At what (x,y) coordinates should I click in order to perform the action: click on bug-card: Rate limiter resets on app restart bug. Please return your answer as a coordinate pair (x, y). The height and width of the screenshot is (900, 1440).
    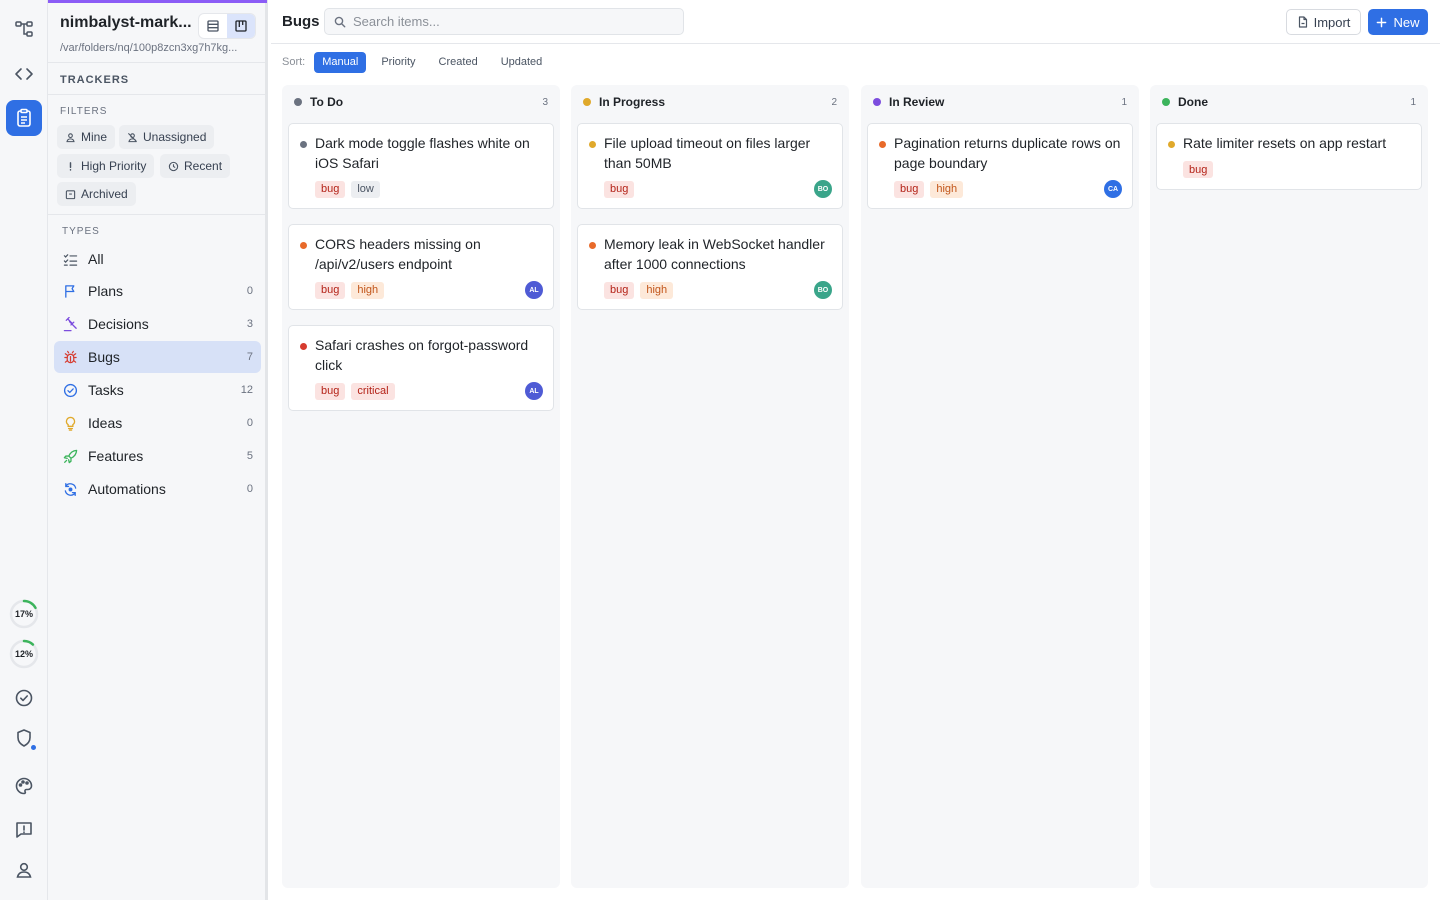
    Looking at the image, I should click on (1289, 156).